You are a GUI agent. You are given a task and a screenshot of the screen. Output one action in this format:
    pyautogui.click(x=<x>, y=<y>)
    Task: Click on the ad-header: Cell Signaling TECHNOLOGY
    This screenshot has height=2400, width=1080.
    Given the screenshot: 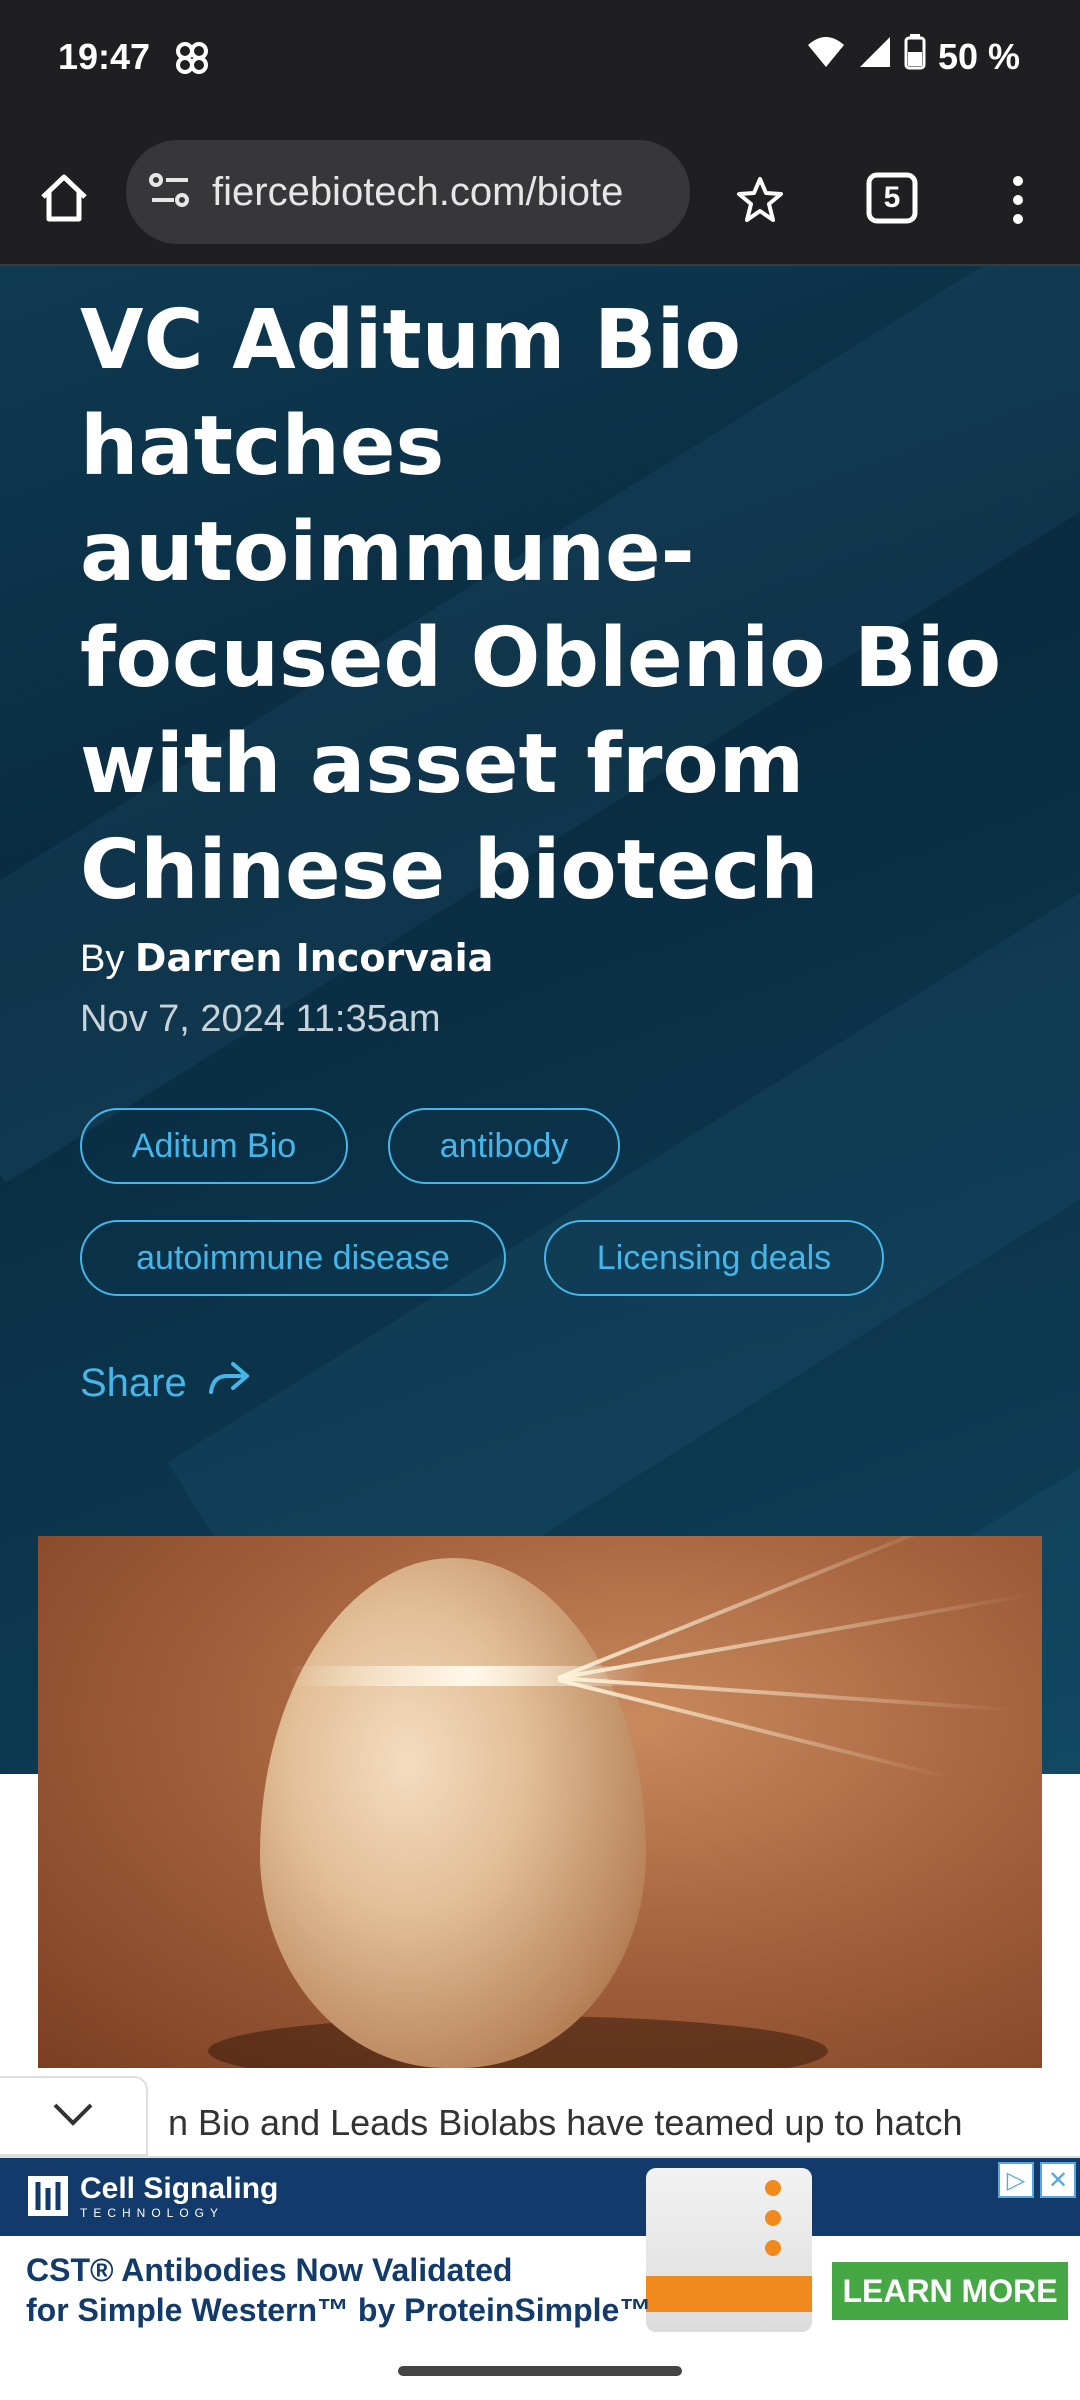 What is the action you would take?
    pyautogui.click(x=540, y=2197)
    